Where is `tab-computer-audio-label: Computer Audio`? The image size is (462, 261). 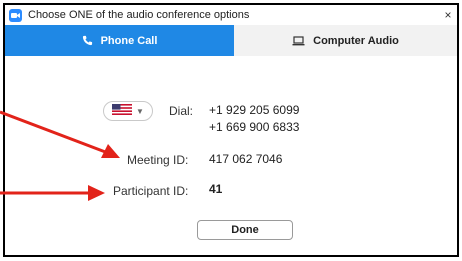 tab-computer-audio-label: Computer Audio is located at coordinates (356, 40).